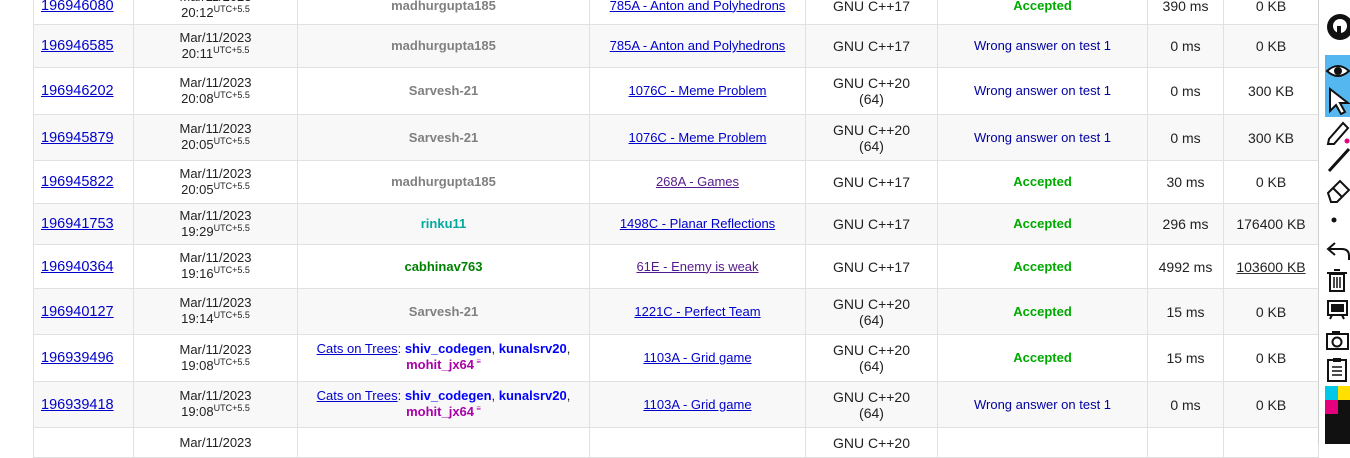 The width and height of the screenshot is (1350, 458). What do you see at coordinates (77, 405) in the screenshot?
I see `submission-id-link: 196939418` at bounding box center [77, 405].